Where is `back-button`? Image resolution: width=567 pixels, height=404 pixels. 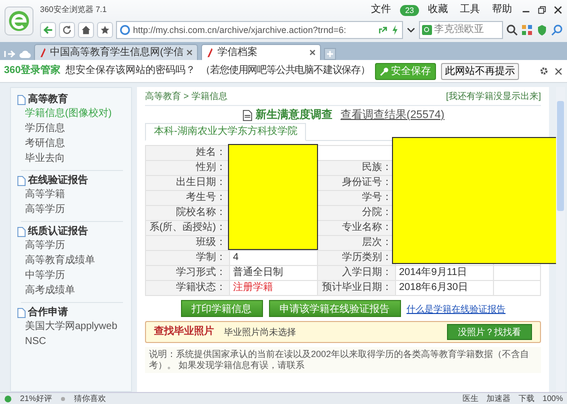 back-button is located at coordinates (48, 30).